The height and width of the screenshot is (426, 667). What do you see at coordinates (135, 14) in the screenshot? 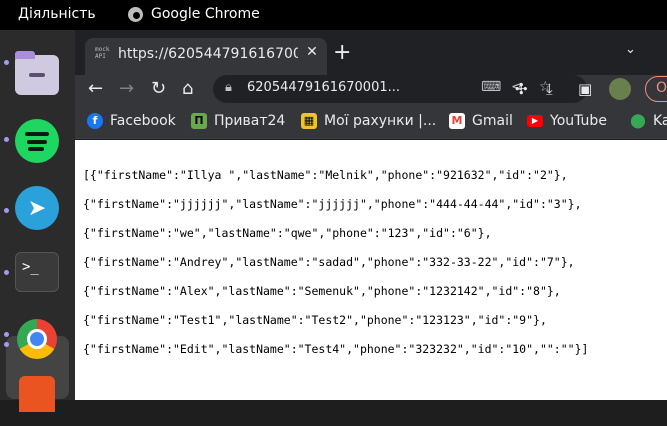
I see `chrome-icon` at bounding box center [135, 14].